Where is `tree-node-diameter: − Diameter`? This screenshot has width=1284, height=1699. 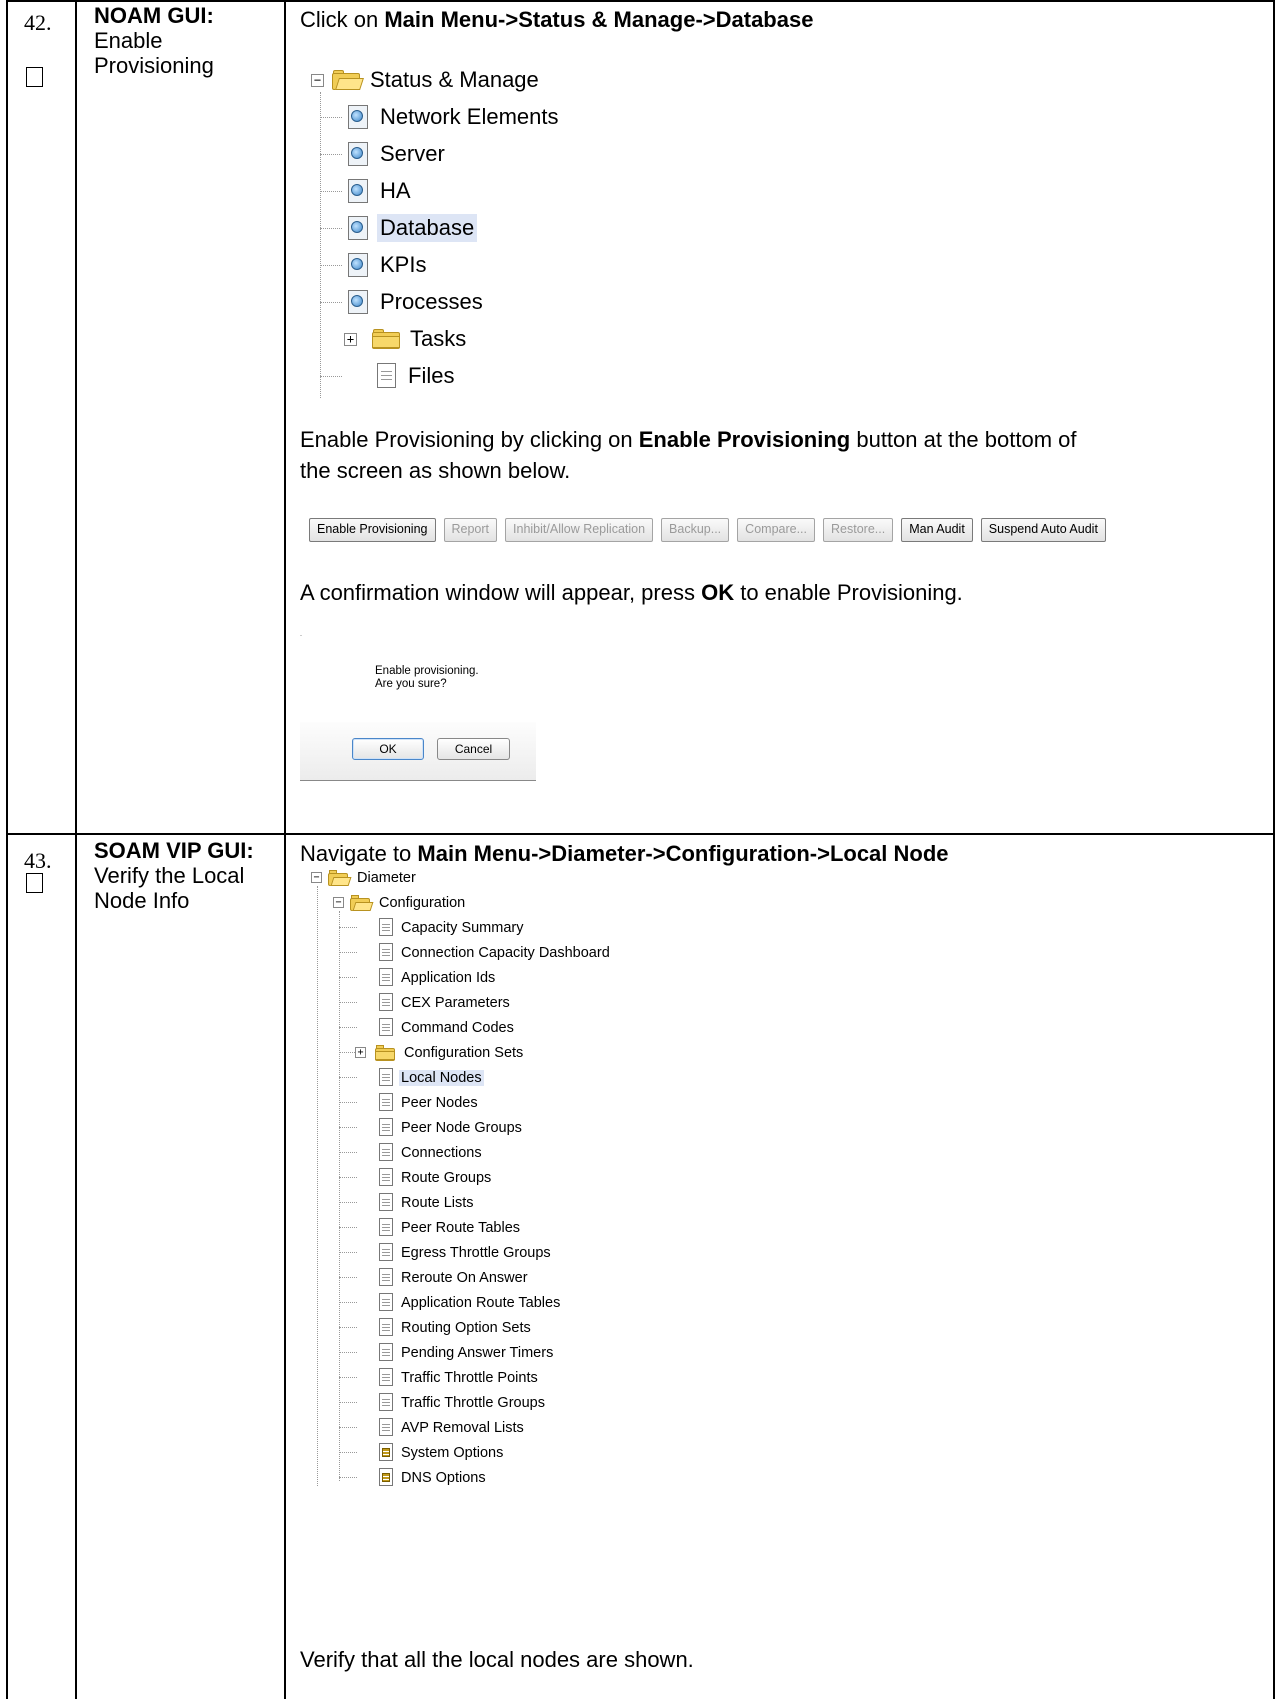 tree-node-diameter: − Diameter is located at coordinates (364, 877).